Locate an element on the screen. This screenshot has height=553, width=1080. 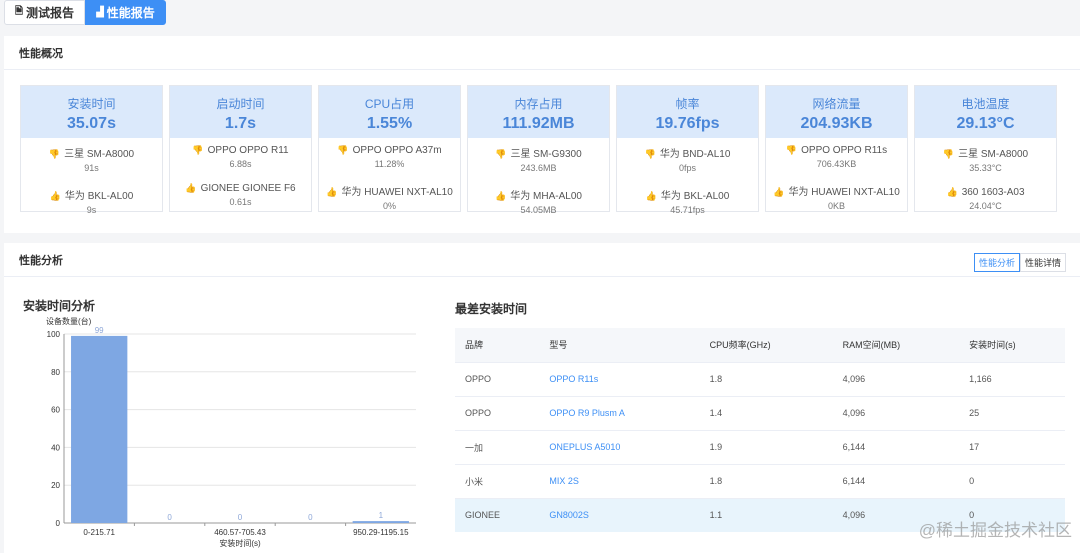
toggle-details: 性能详情 is located at coordinates (1042, 262).